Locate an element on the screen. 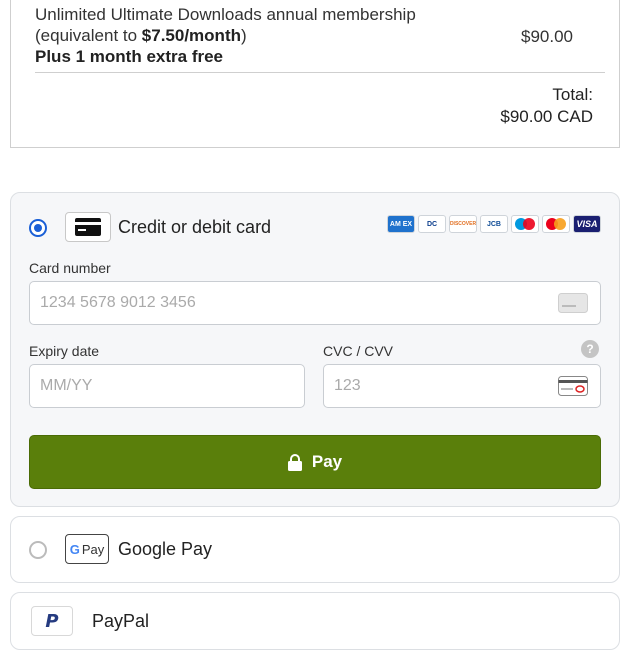 This screenshot has height=656, width=630. mastercard-icon is located at coordinates (556, 224).